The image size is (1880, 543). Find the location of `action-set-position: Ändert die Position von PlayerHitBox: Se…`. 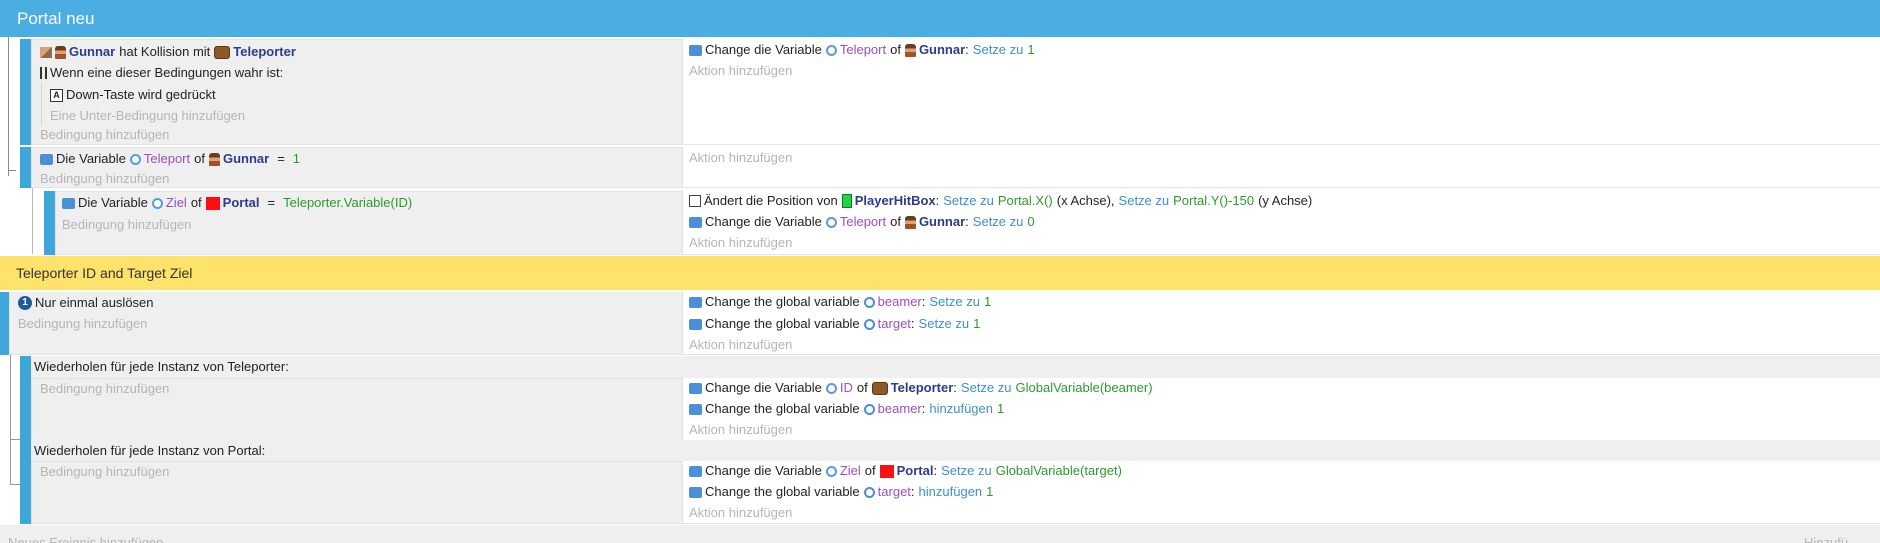

action-set-position: Ändert die Position von PlayerHitBox: Se… is located at coordinates (1000, 201).